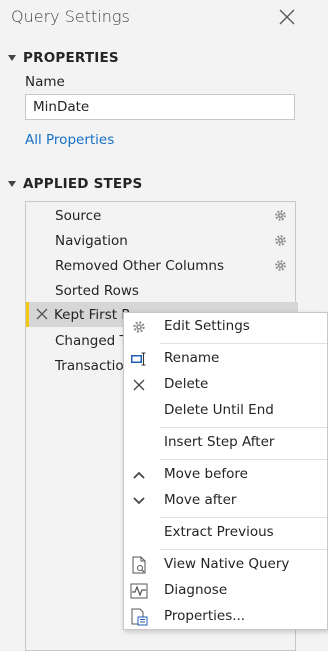 This screenshot has height=651, width=328. I want to click on chevron-up-icon, so click(139, 475).